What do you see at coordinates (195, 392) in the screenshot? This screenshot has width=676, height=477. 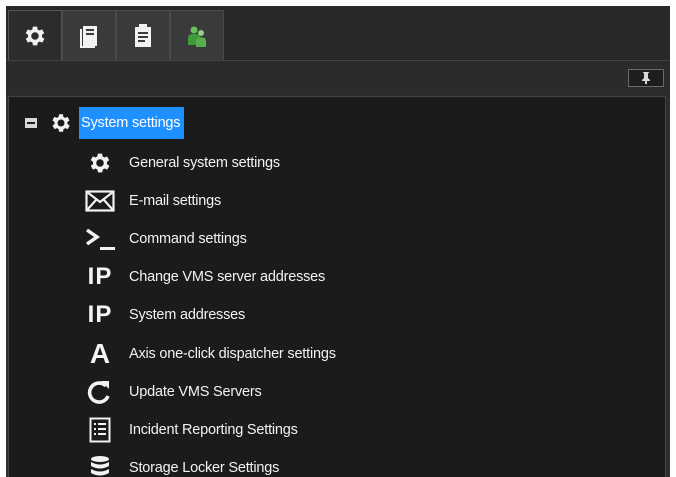 I see `tree-item-label: Update VMS Servers` at bounding box center [195, 392].